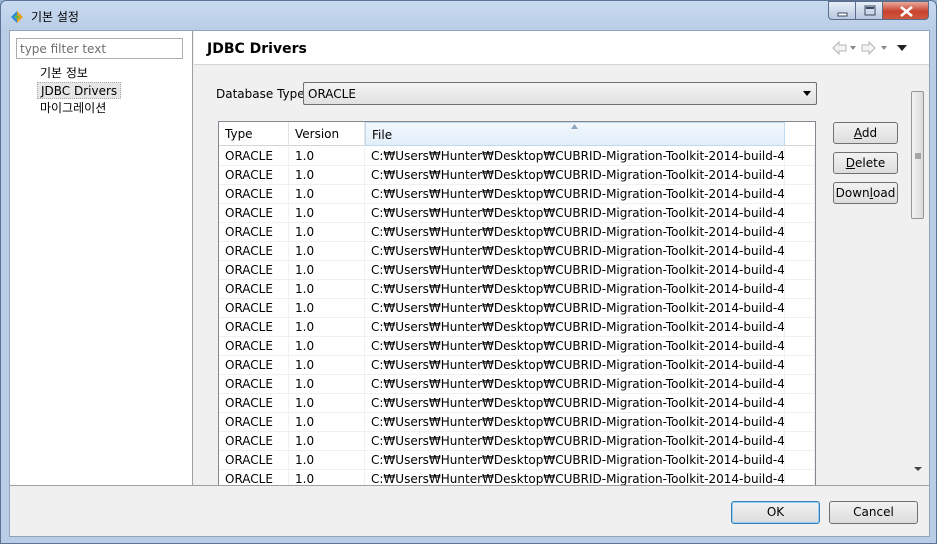  I want to click on title-bar: 기본 설정, so click(468, 16).